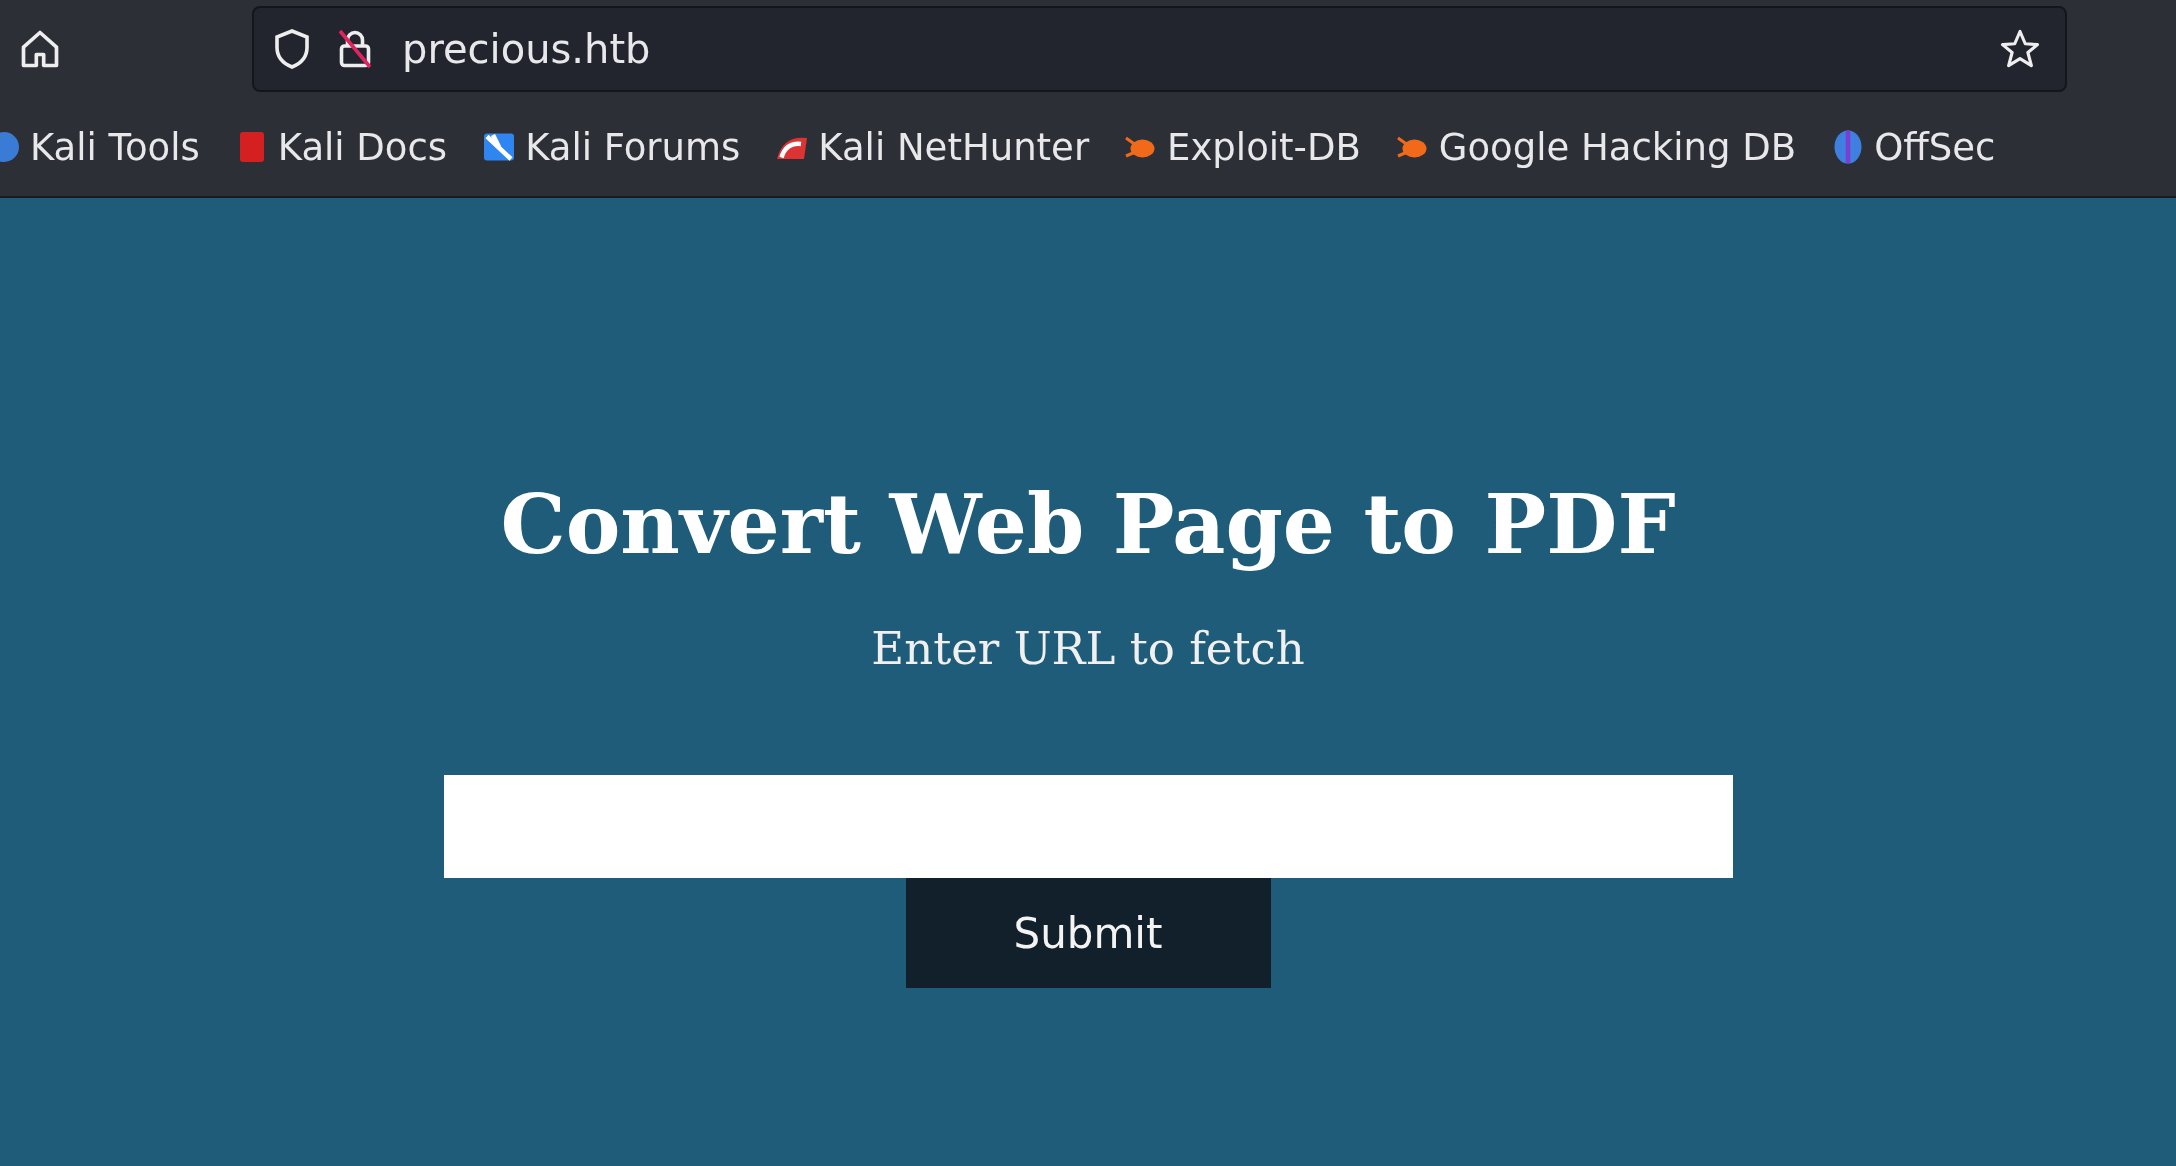 The image size is (2176, 1166). What do you see at coordinates (1913, 147) in the screenshot?
I see `bookmark-link: OffSec` at bounding box center [1913, 147].